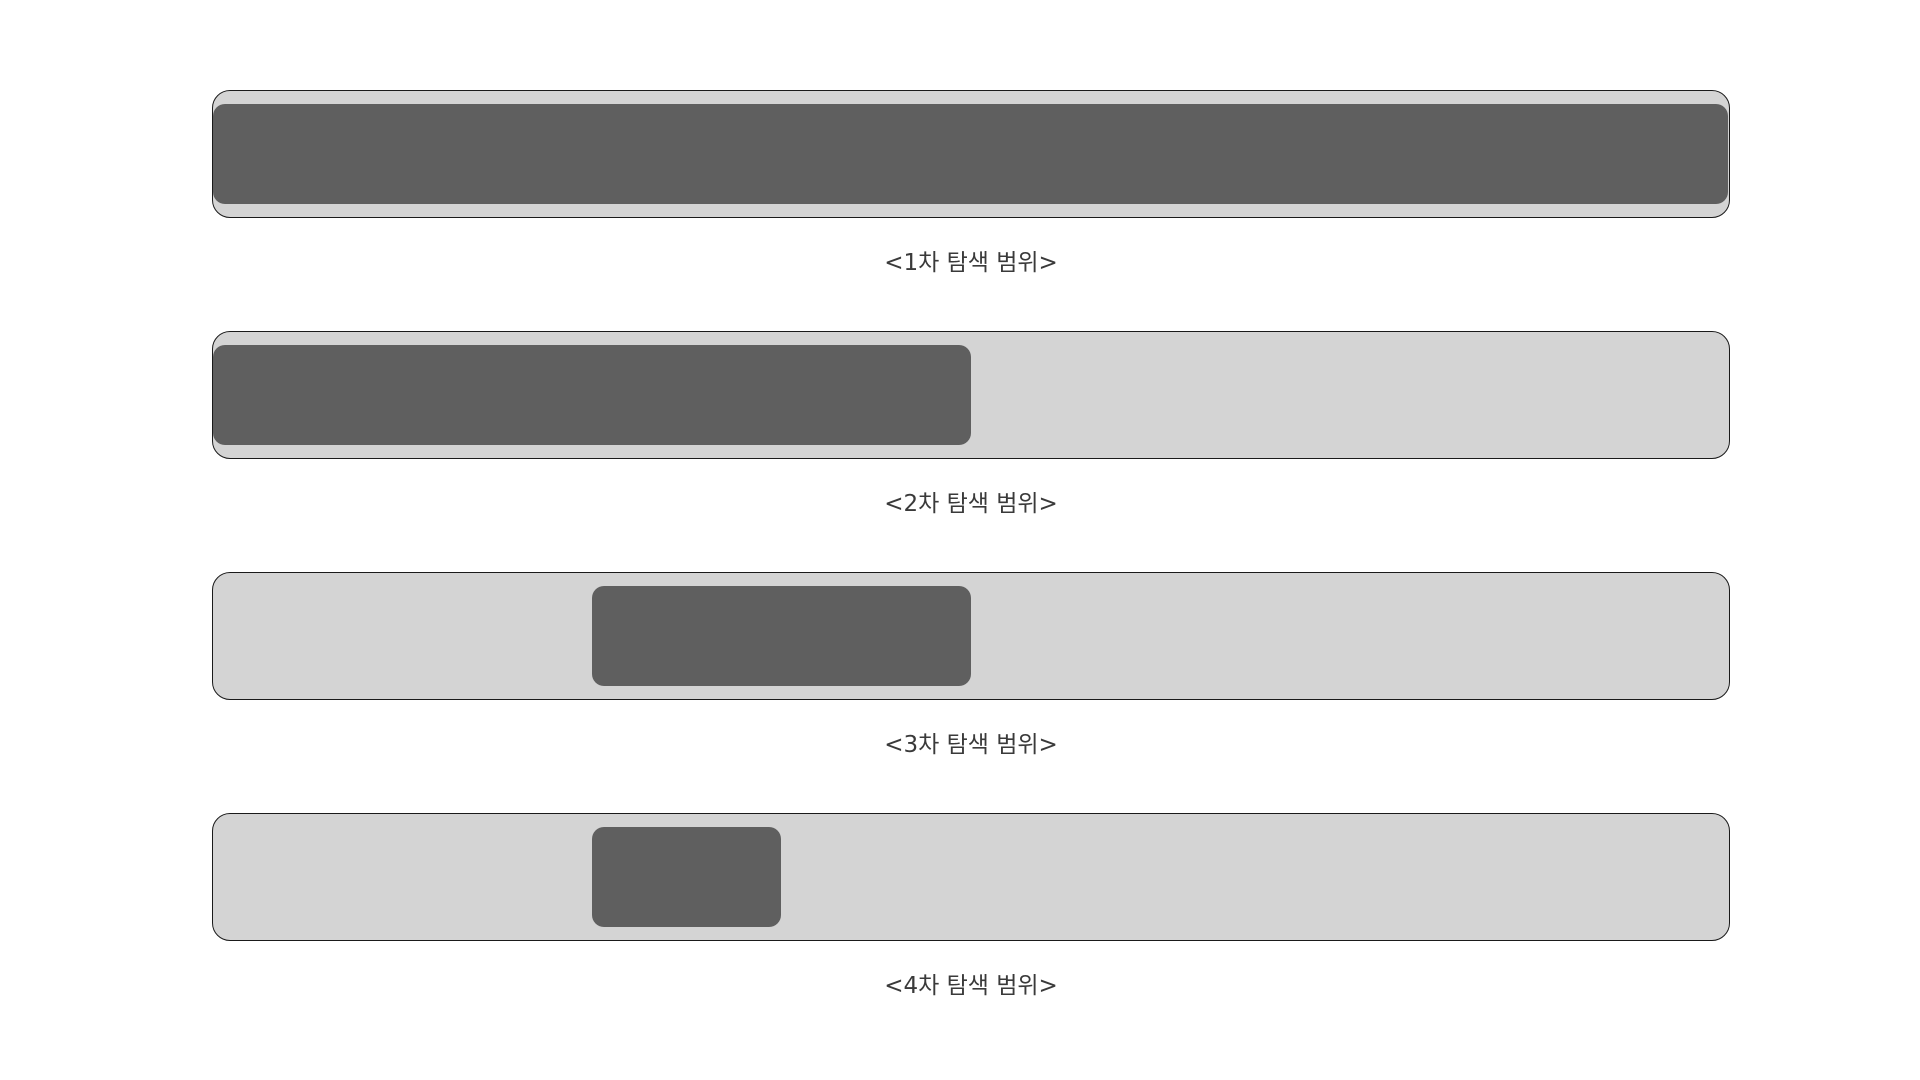 The width and height of the screenshot is (1920, 1080). I want to click on stage-caption: <1차 탐색 범위>, so click(971, 263).